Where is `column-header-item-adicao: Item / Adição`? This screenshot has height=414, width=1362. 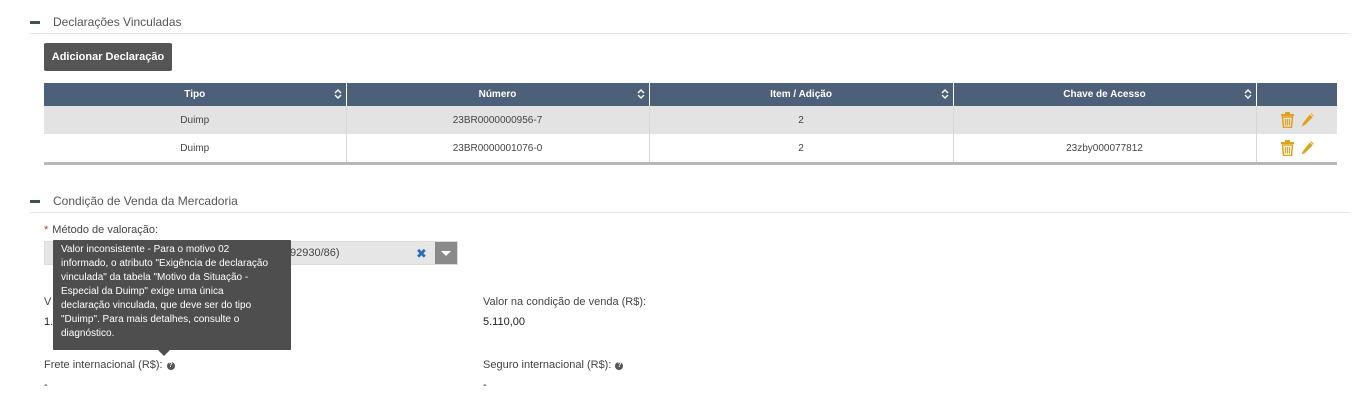 column-header-item-adicao: Item / Adição is located at coordinates (801, 94).